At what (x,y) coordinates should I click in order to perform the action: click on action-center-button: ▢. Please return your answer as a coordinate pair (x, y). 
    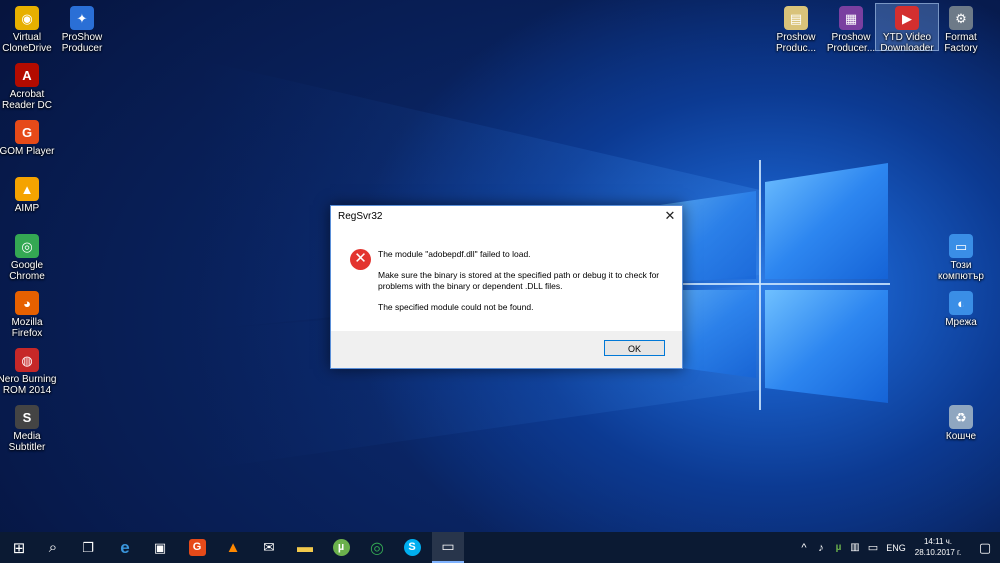
    Looking at the image, I should click on (985, 547).